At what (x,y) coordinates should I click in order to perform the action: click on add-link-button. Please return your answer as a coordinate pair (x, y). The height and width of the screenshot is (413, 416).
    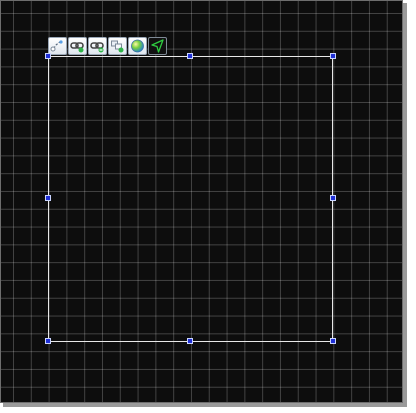
    Looking at the image, I should click on (77, 46).